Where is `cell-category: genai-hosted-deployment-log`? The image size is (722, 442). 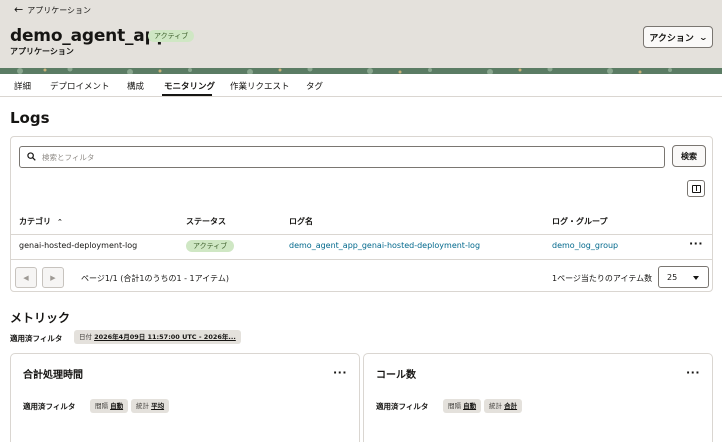 cell-category: genai-hosted-deployment-log is located at coordinates (78, 245).